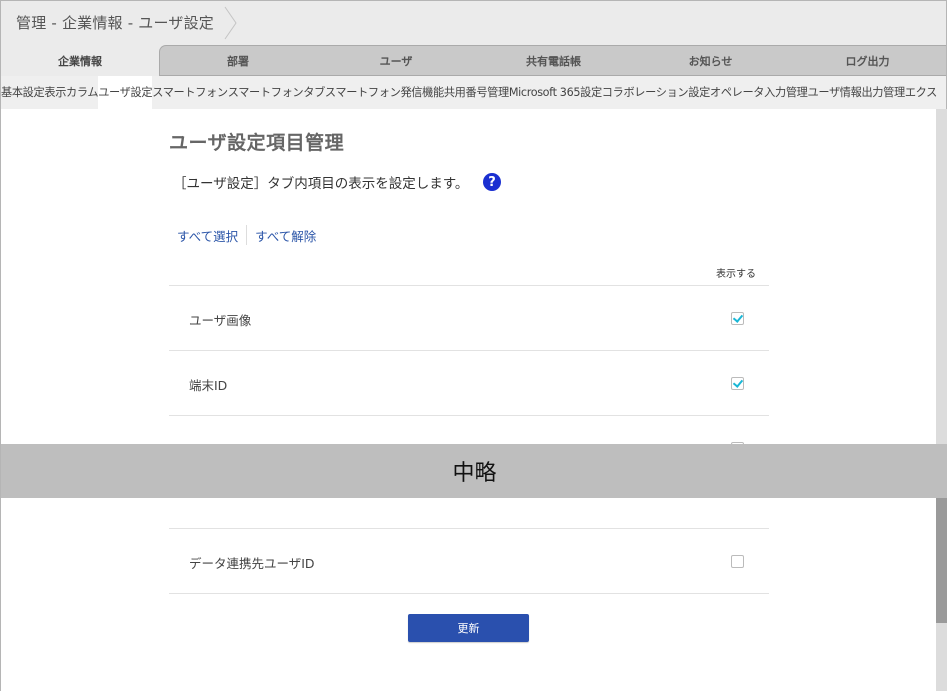  Describe the element at coordinates (736, 274) in the screenshot. I see `column-header-display: 表示する` at that location.